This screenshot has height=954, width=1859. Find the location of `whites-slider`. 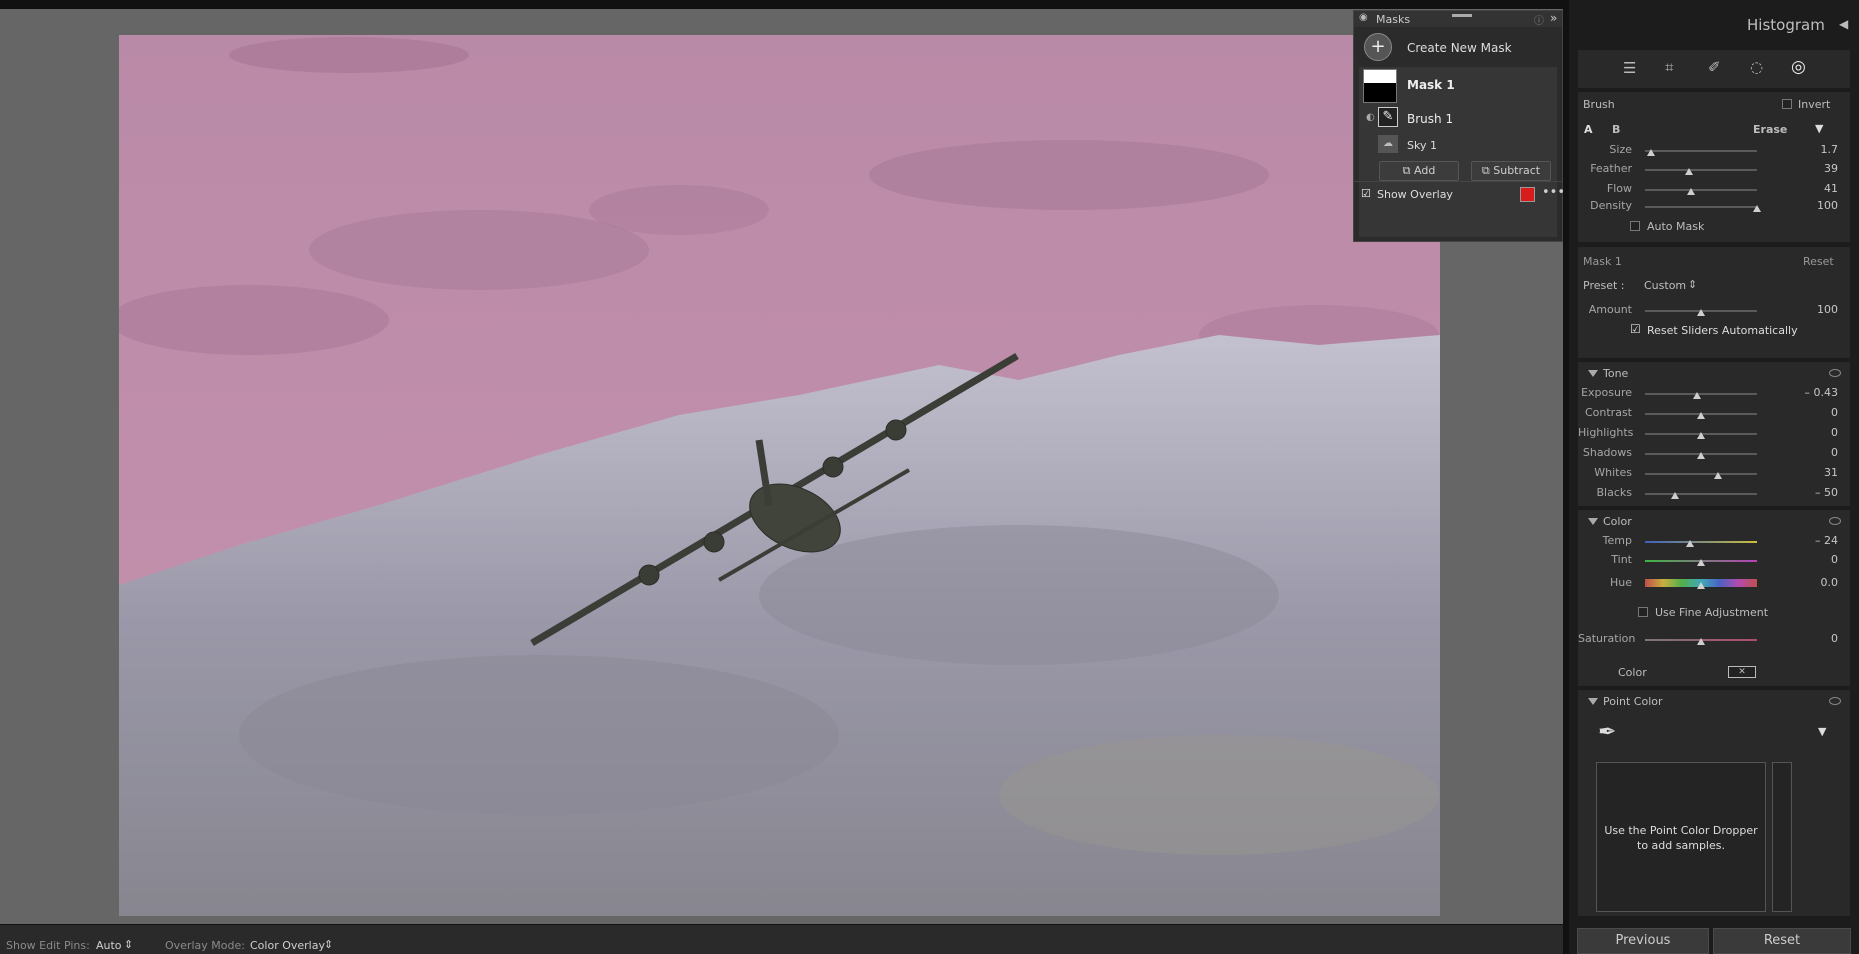

whites-slider is located at coordinates (1701, 474).